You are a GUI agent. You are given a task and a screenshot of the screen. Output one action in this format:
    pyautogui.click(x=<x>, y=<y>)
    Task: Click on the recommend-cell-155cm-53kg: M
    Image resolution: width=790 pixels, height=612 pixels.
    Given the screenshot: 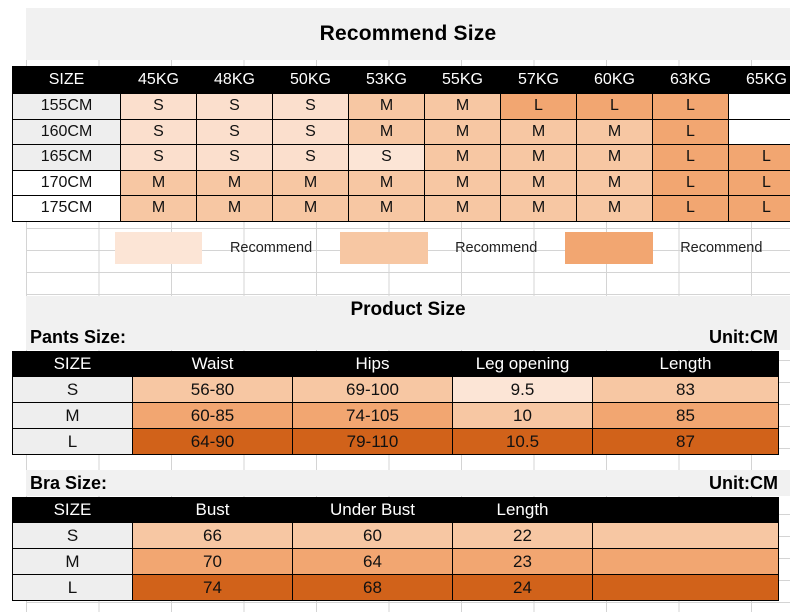 What is the action you would take?
    pyautogui.click(x=386, y=106)
    